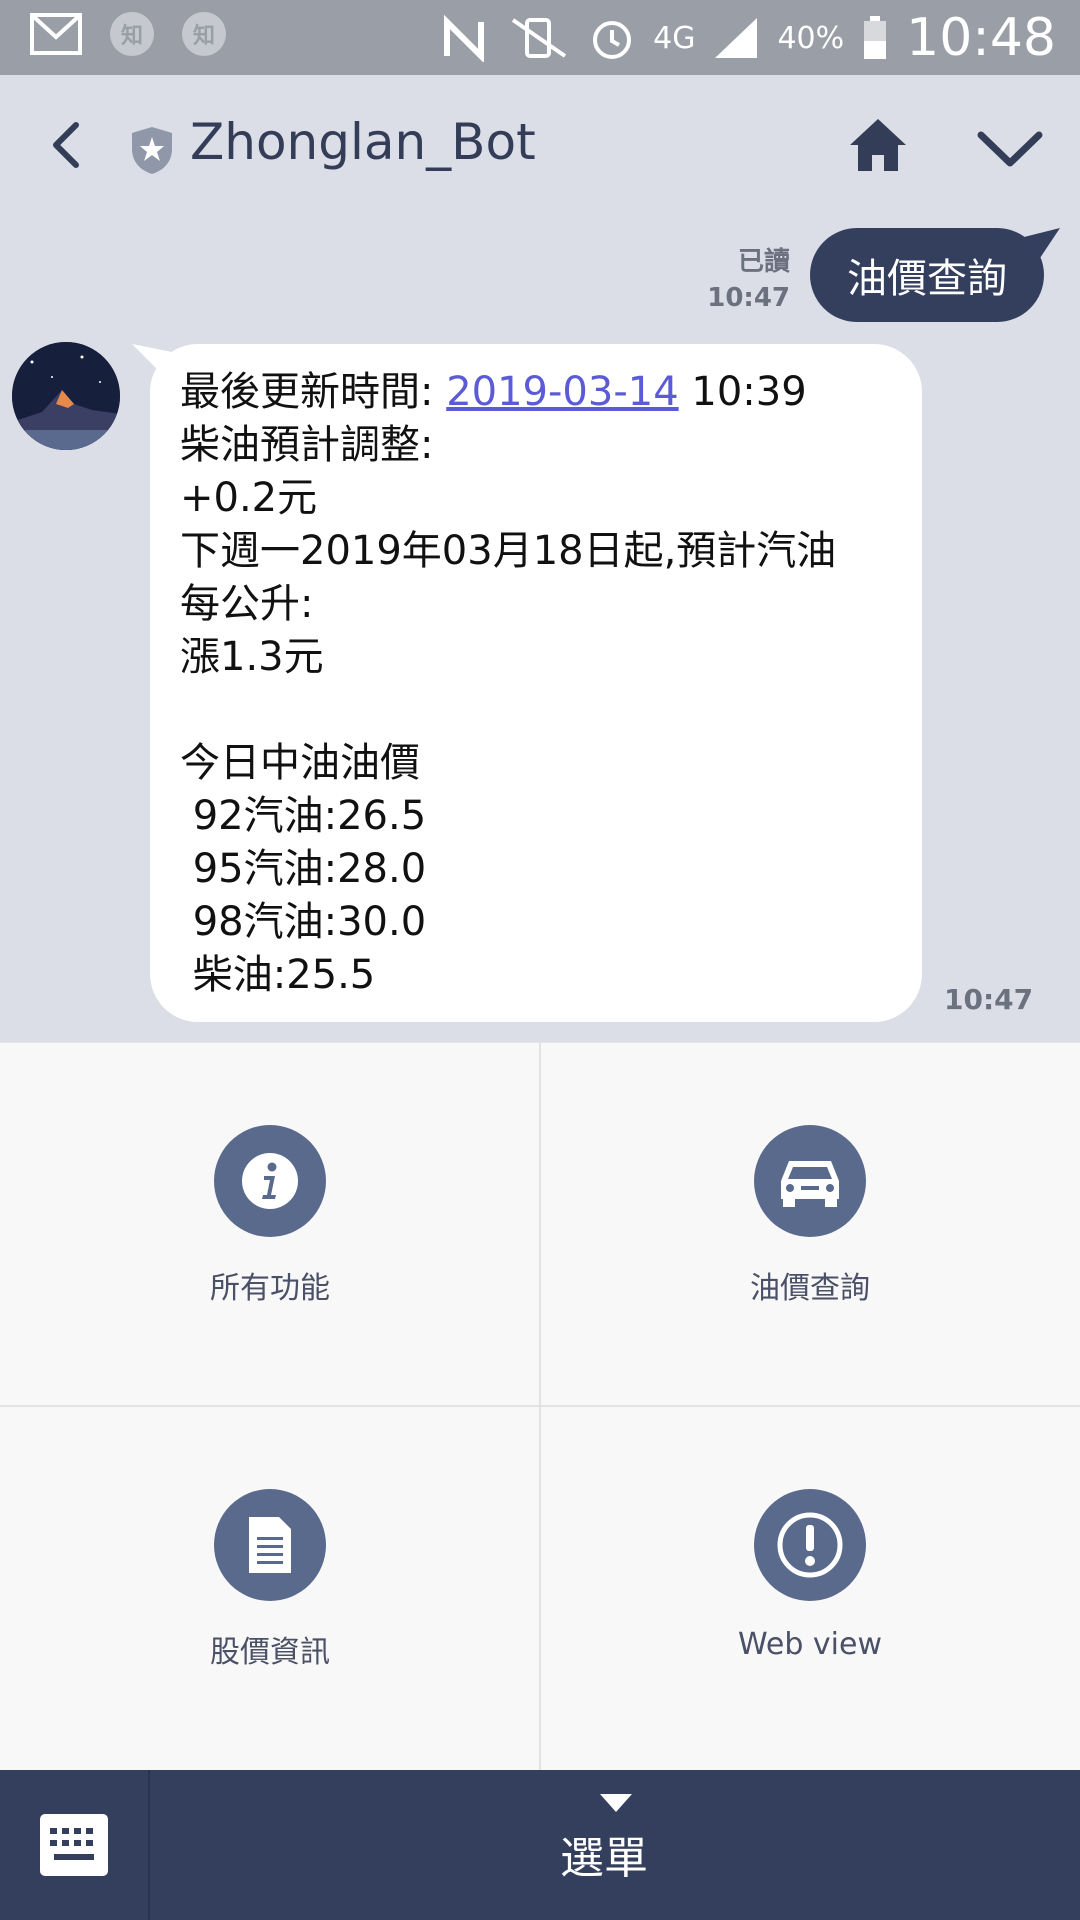 This screenshot has width=1080, height=1920. Describe the element at coordinates (811, 38) in the screenshot. I see `battery-percent: 40%` at that location.